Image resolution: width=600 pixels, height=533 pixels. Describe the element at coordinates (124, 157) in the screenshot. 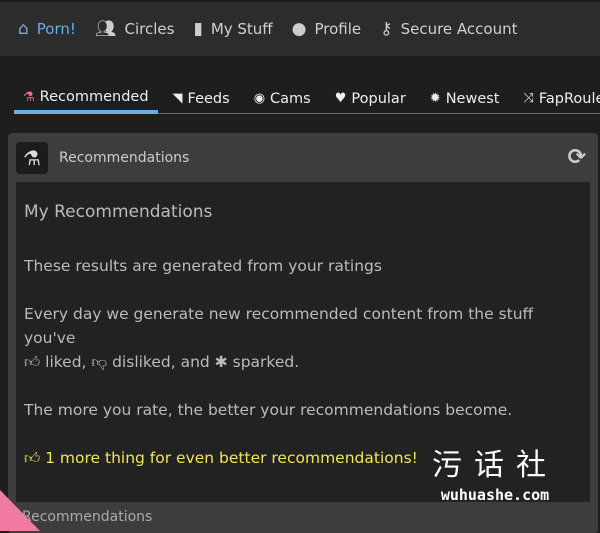

I see `panel-title: Recommendations` at that location.